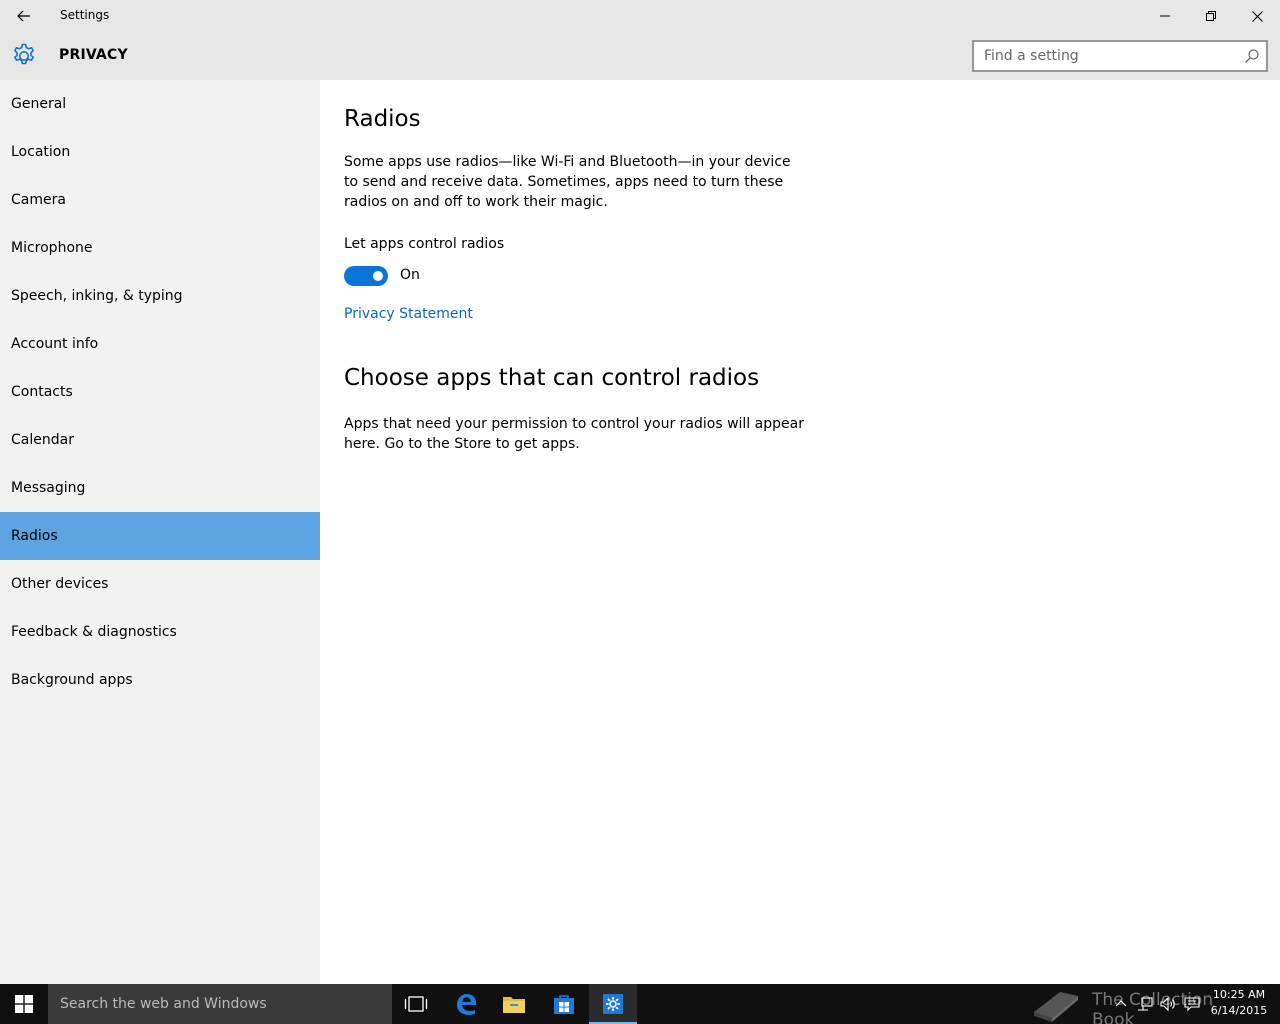 The height and width of the screenshot is (1024, 1280). Describe the element at coordinates (640, 16) in the screenshot. I see `title-bar: Settings` at that location.